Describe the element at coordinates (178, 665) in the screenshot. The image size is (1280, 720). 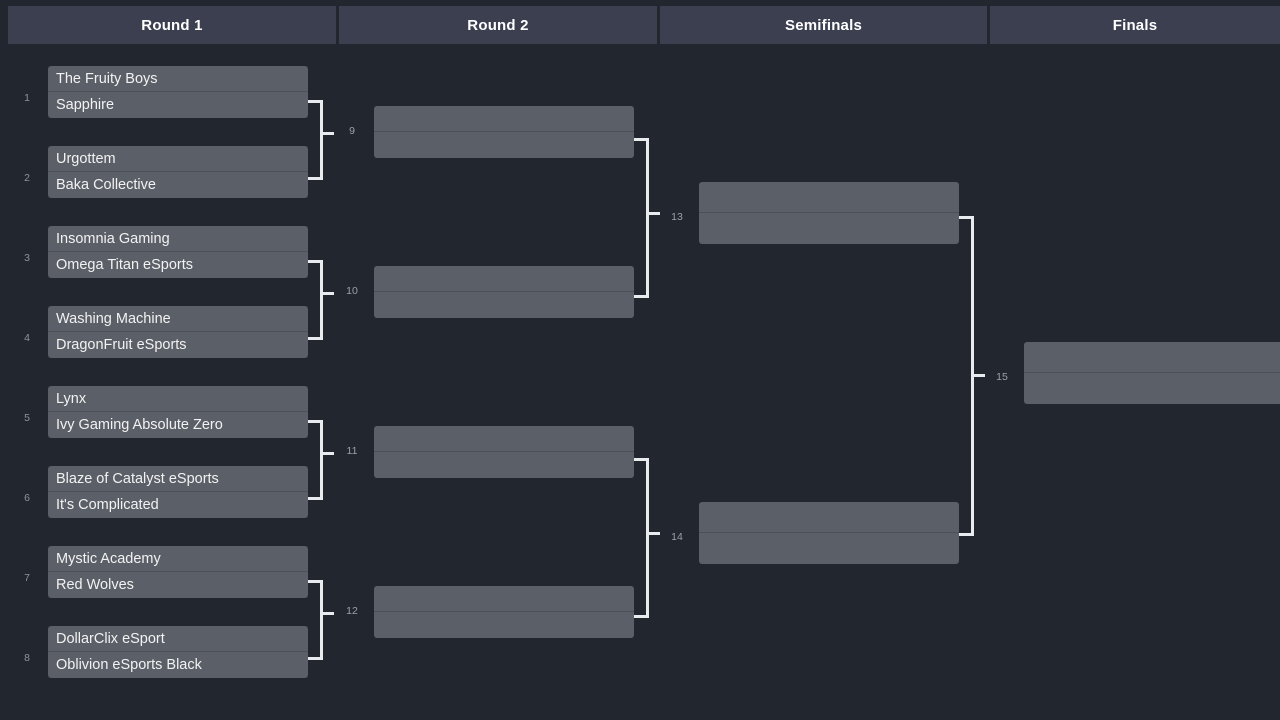
I see `match-slot-team: Oblivion eSports Black` at that location.